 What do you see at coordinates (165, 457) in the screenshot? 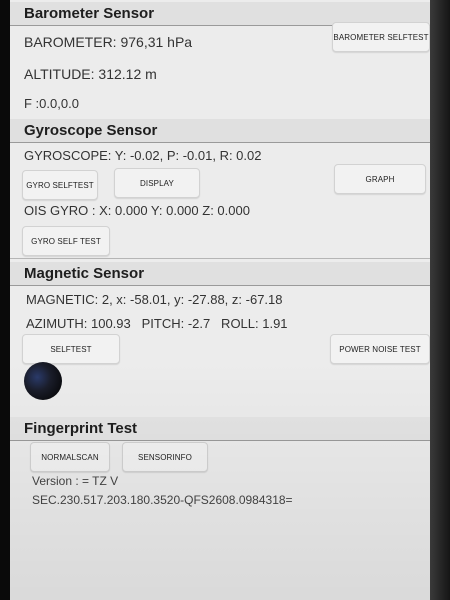
I see `sensorinfo-button: SENSORINFO` at bounding box center [165, 457].